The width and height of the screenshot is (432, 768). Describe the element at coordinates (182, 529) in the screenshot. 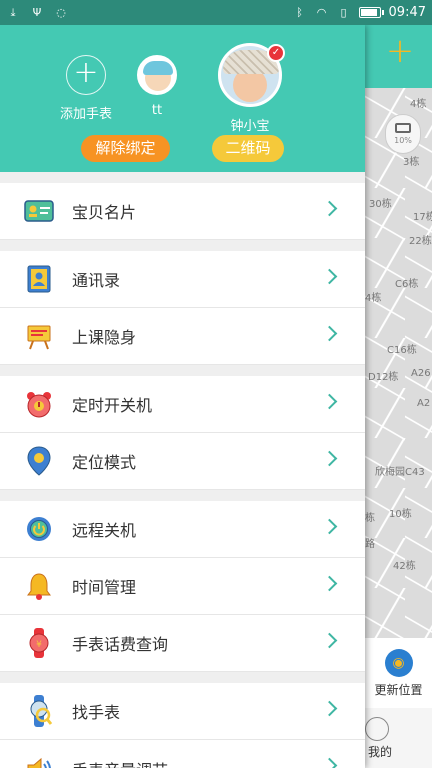

I see `menu-item: 远程关机` at that location.